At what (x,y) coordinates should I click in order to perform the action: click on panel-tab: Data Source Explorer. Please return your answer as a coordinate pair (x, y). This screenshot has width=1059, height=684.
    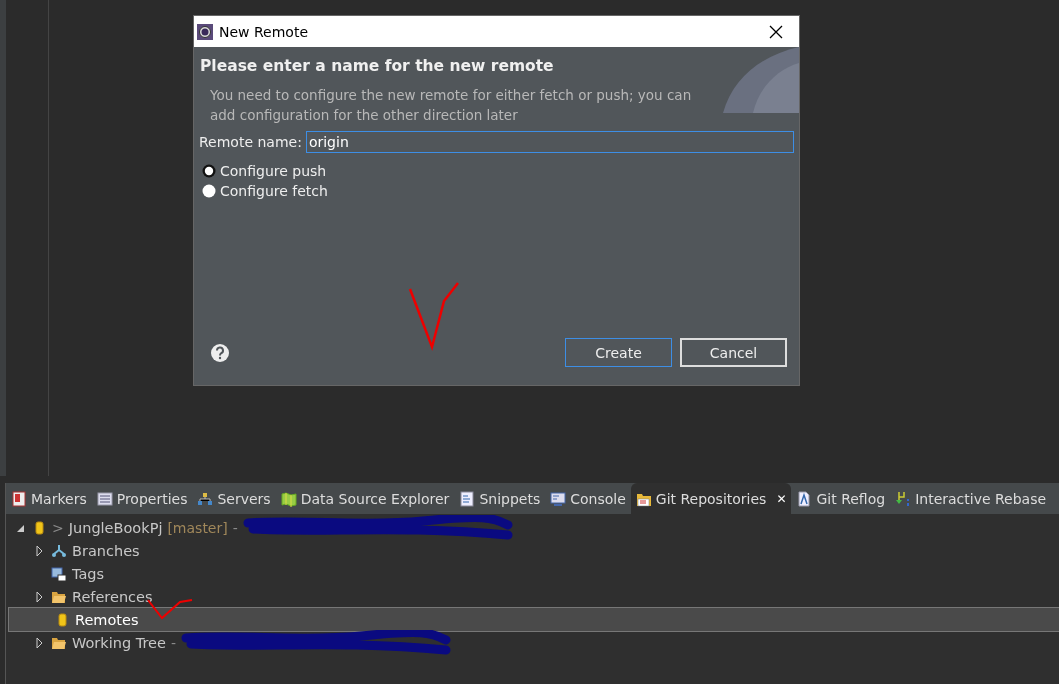
    Looking at the image, I should click on (365, 498).